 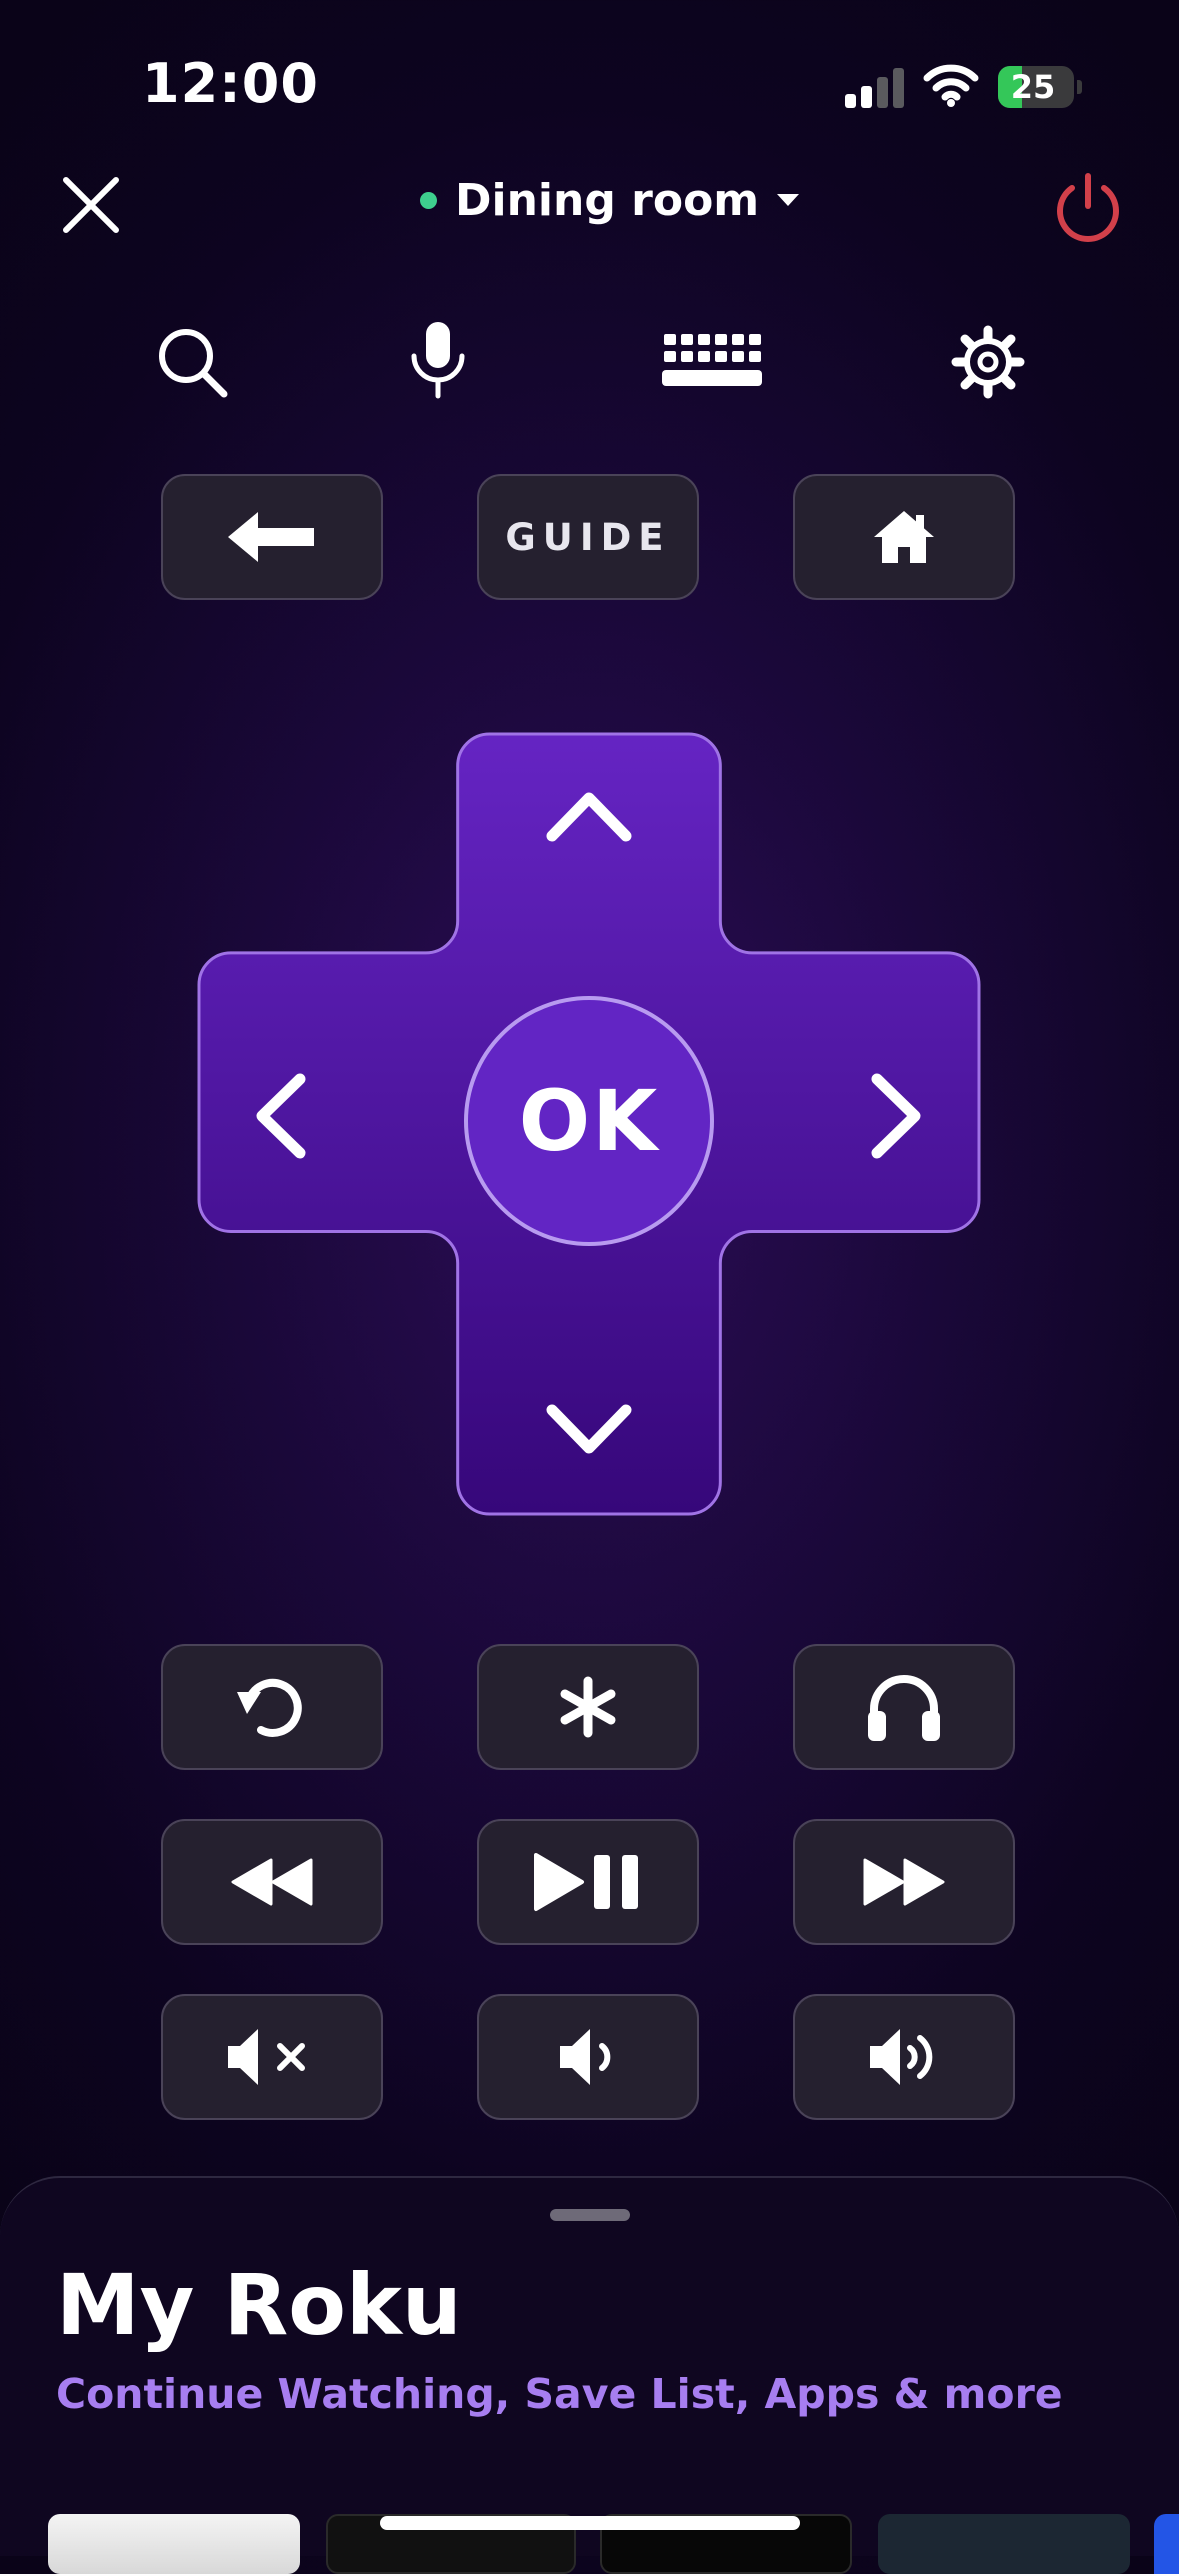 I want to click on mute-button, so click(x=272, y=2057).